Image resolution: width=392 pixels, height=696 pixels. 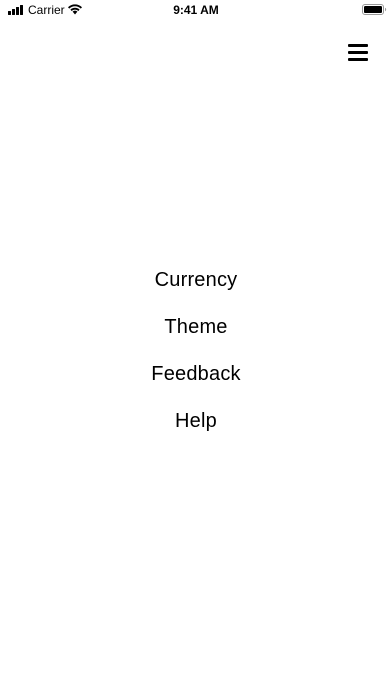 I want to click on menu-item-feedback: Feedback, so click(x=196, y=374).